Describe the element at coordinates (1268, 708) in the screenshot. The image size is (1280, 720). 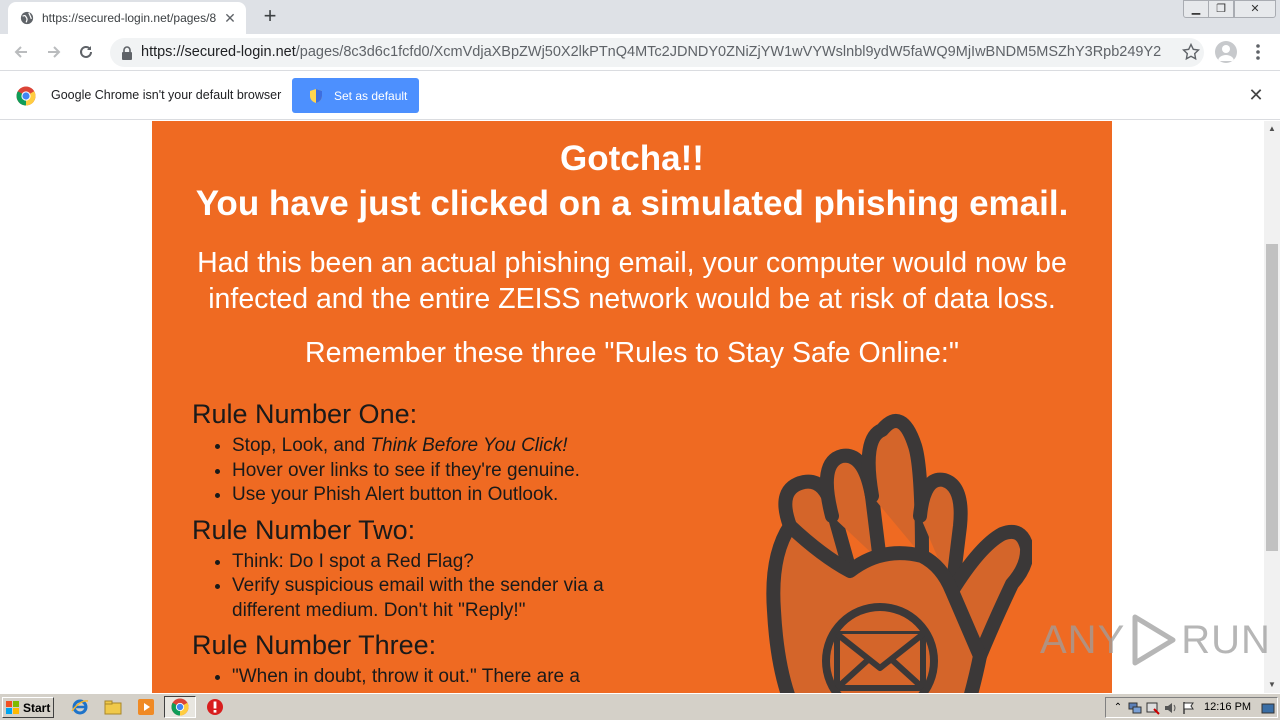
I see `show-desktop-icon` at that location.